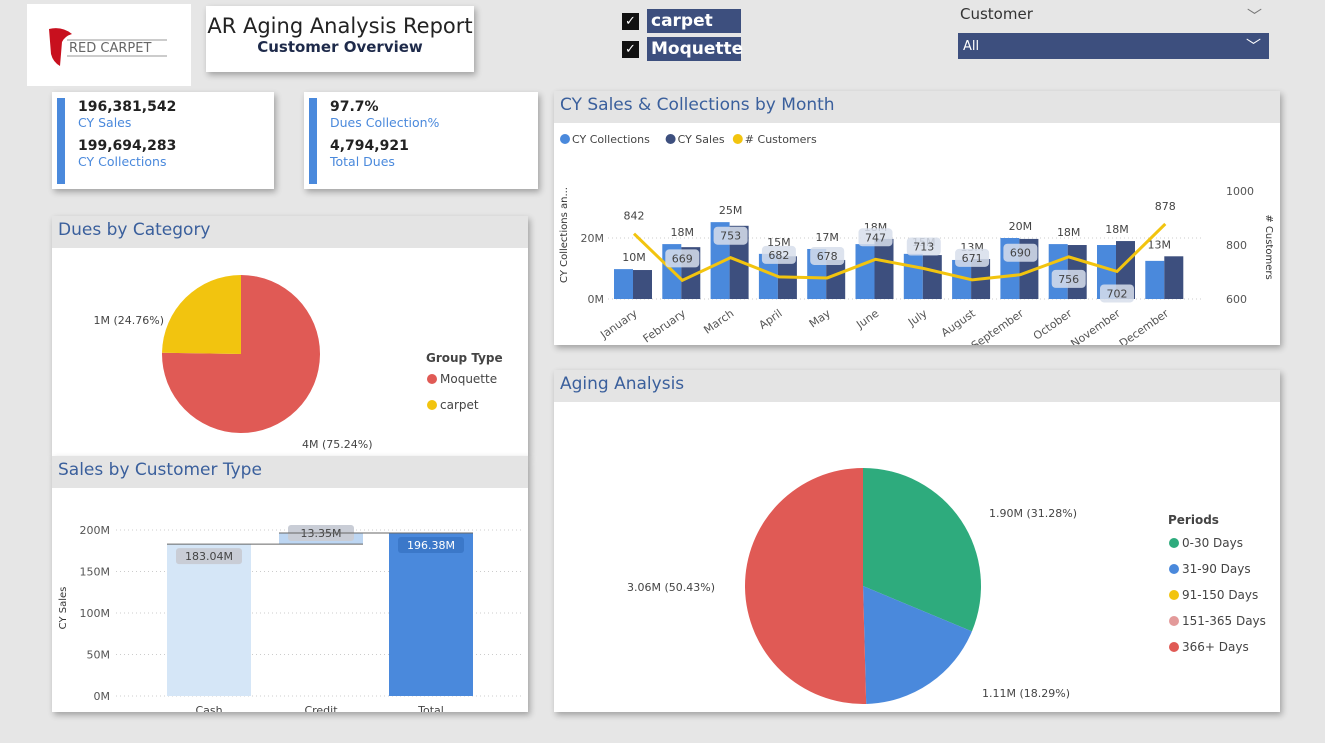 The width and height of the screenshot is (1325, 743). What do you see at coordinates (1021, 226) in the screenshot?
I see `bar-data-label: 20M` at bounding box center [1021, 226].